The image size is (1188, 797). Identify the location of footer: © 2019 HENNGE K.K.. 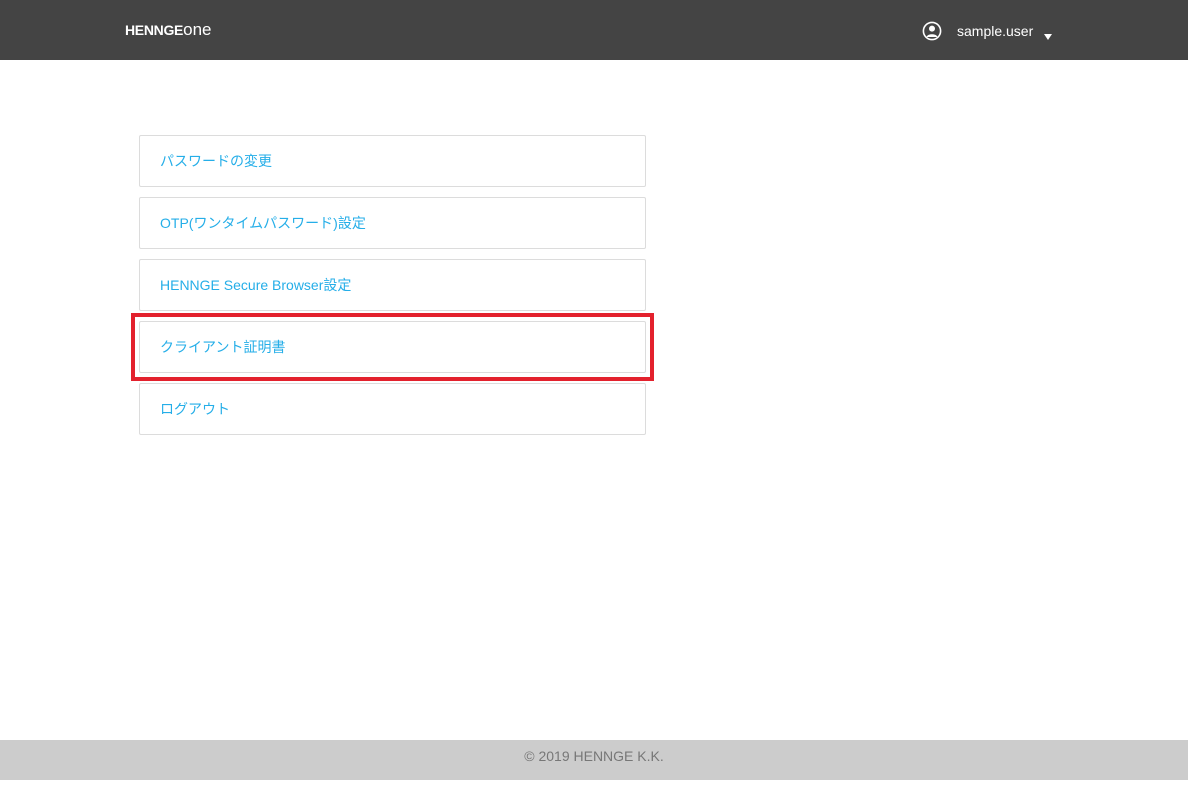
(594, 760).